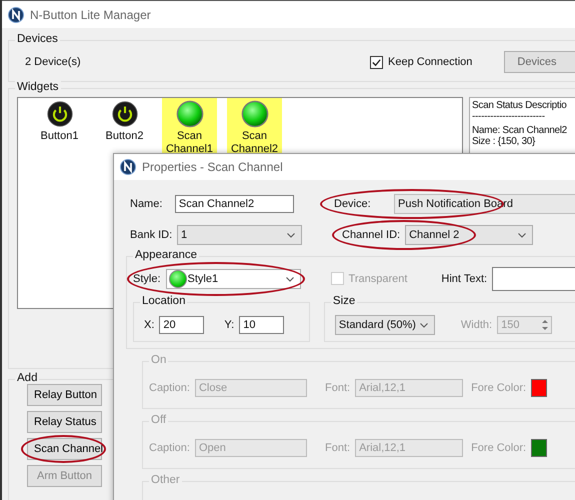  I want to click on field-label: Y:, so click(229, 325).